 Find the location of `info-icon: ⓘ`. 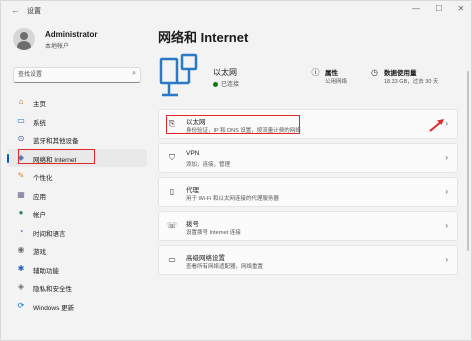

info-icon: ⓘ is located at coordinates (315, 72).